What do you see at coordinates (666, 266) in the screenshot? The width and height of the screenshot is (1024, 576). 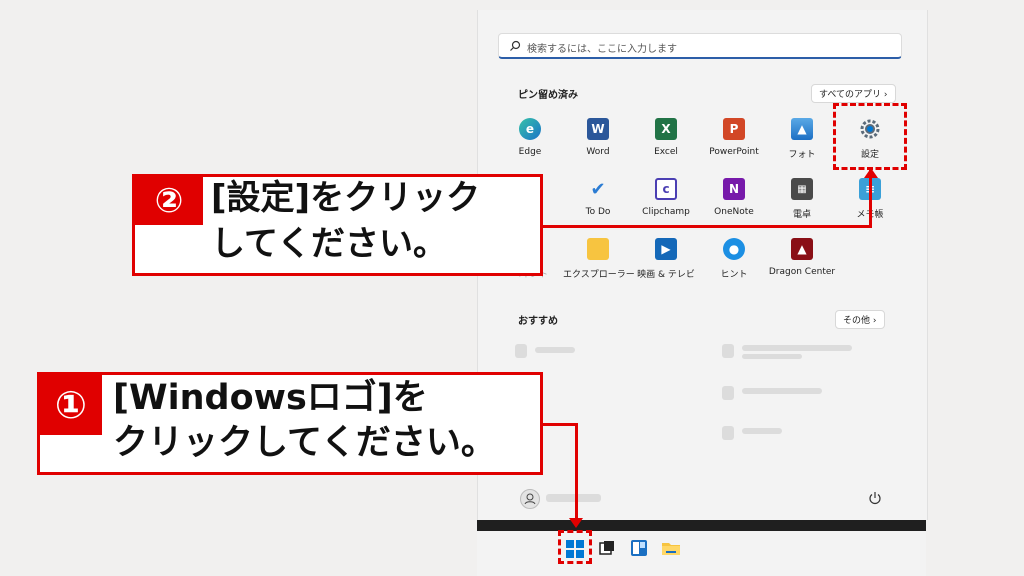 I see `pinned-app-movies-tv: ▶ 映画 & テレビ` at bounding box center [666, 266].